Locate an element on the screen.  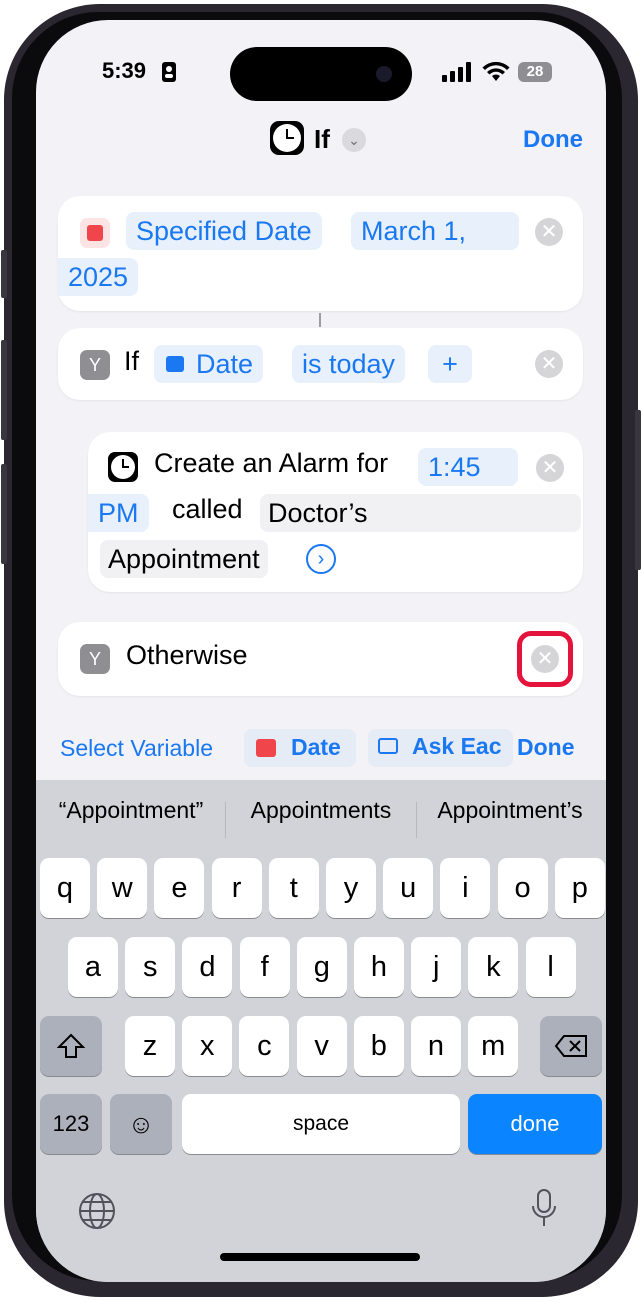
key-n: n is located at coordinates (436, 1046).